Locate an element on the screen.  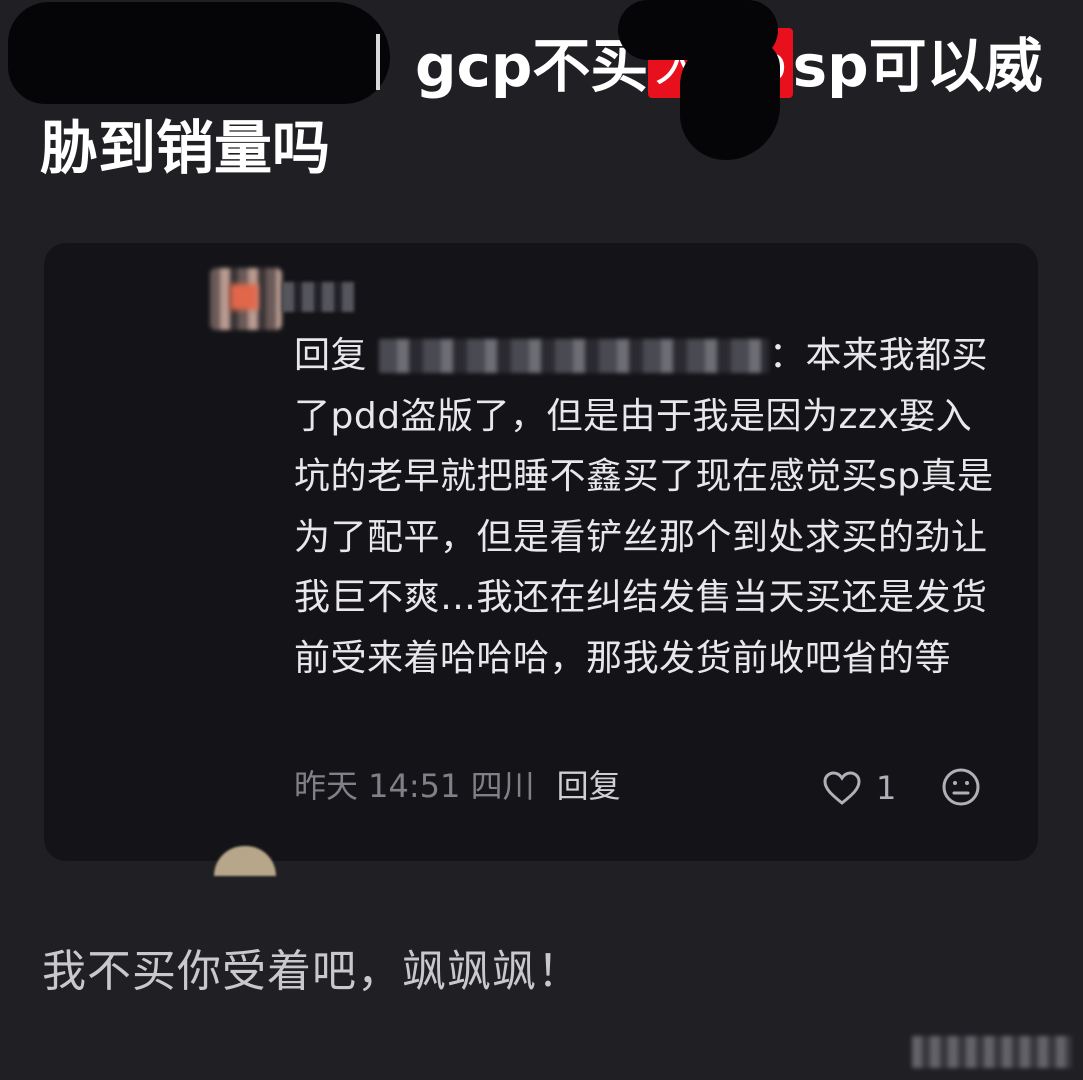
title-separator is located at coordinates (378, 62).